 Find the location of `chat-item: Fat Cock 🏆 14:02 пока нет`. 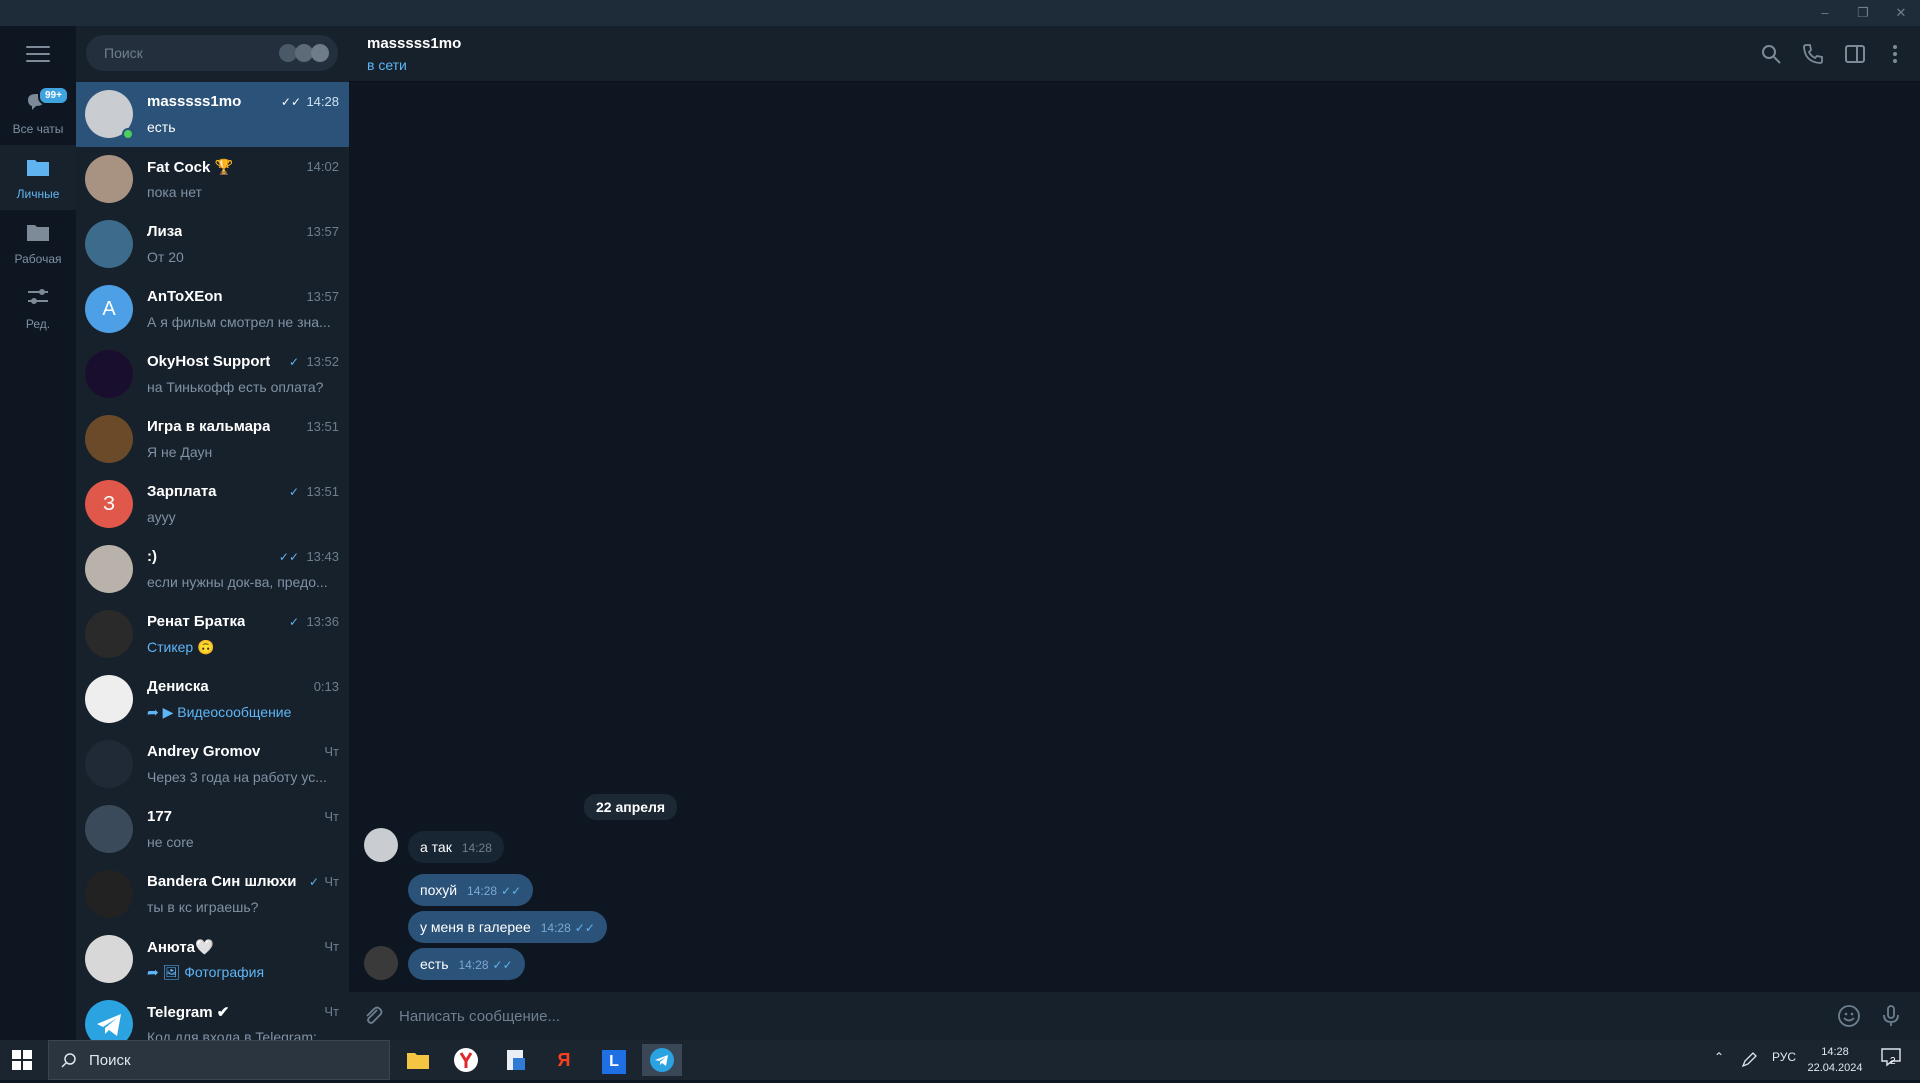

chat-item: Fat Cock 🏆 14:02 пока нет is located at coordinates (212, 179).